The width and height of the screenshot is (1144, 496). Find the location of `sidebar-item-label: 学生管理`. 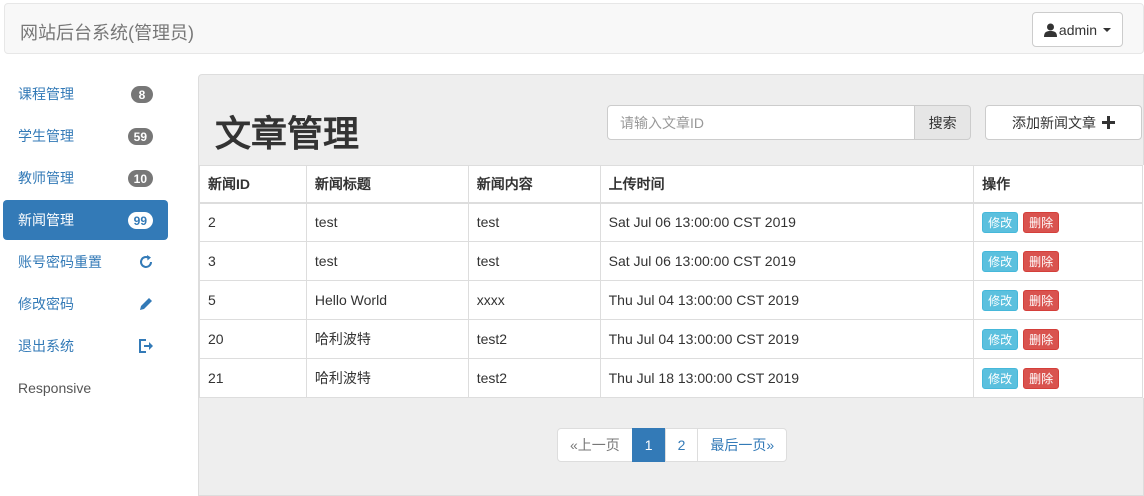

sidebar-item-label: 学生管理 is located at coordinates (46, 136).